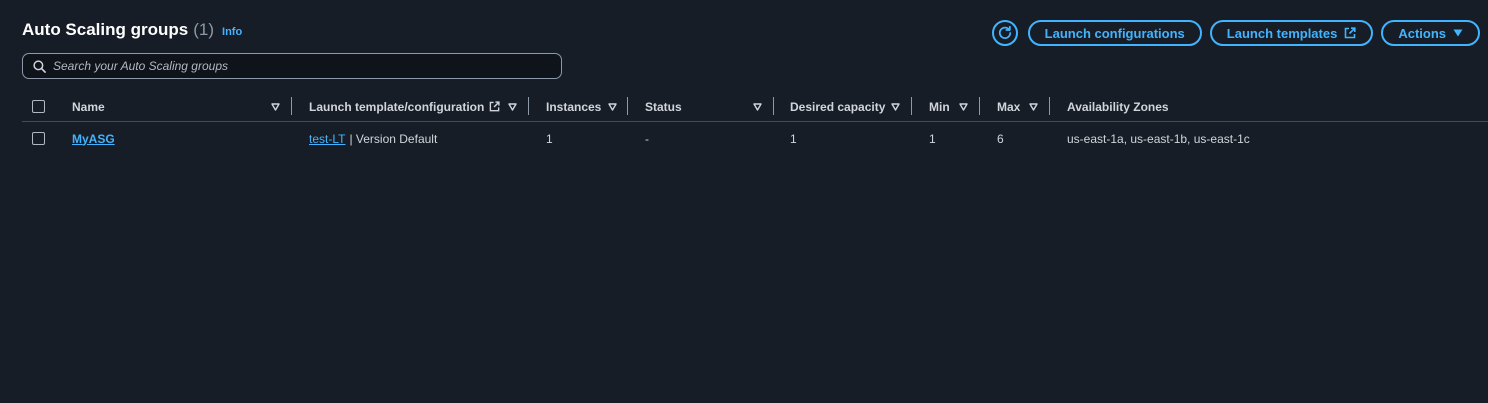 This screenshot has height=403, width=1488. Describe the element at coordinates (837, 106) in the screenshot. I see `column-header-desired: Desired capacity` at that location.